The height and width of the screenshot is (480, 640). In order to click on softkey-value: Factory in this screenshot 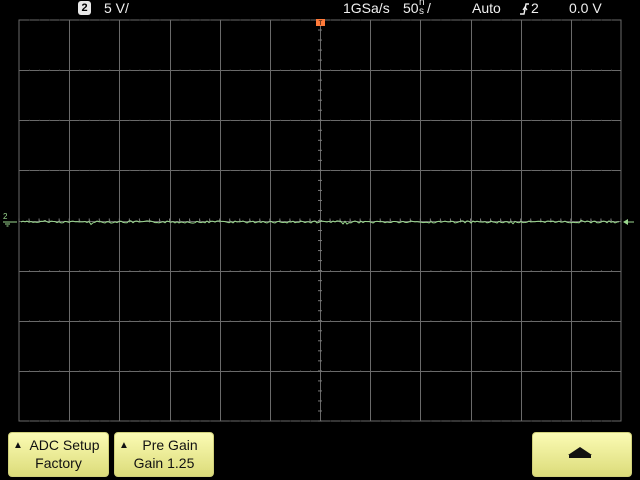, I will do `click(58, 463)`.